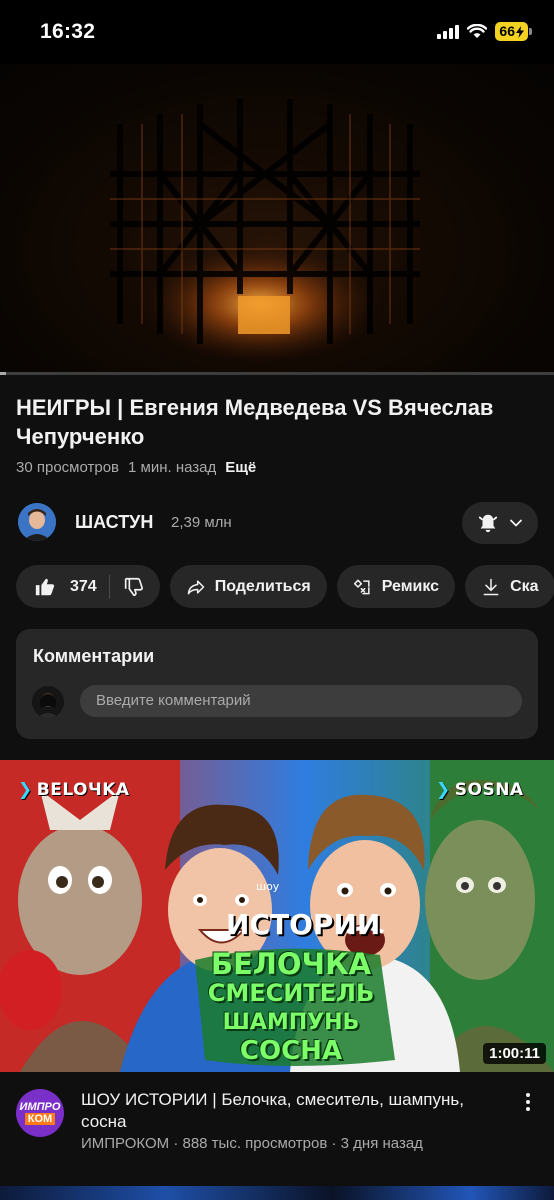 This screenshot has width=554, height=1200. I want to click on description-more-link: Ещё, so click(240, 467).